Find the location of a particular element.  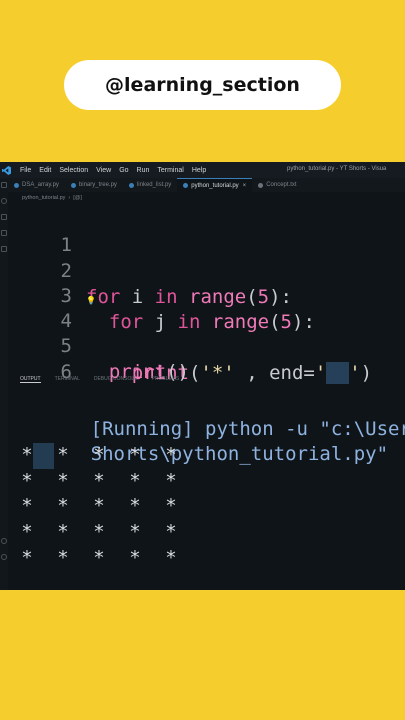

tab-debug-console: DEBUG CONSOLE is located at coordinates (116, 379).